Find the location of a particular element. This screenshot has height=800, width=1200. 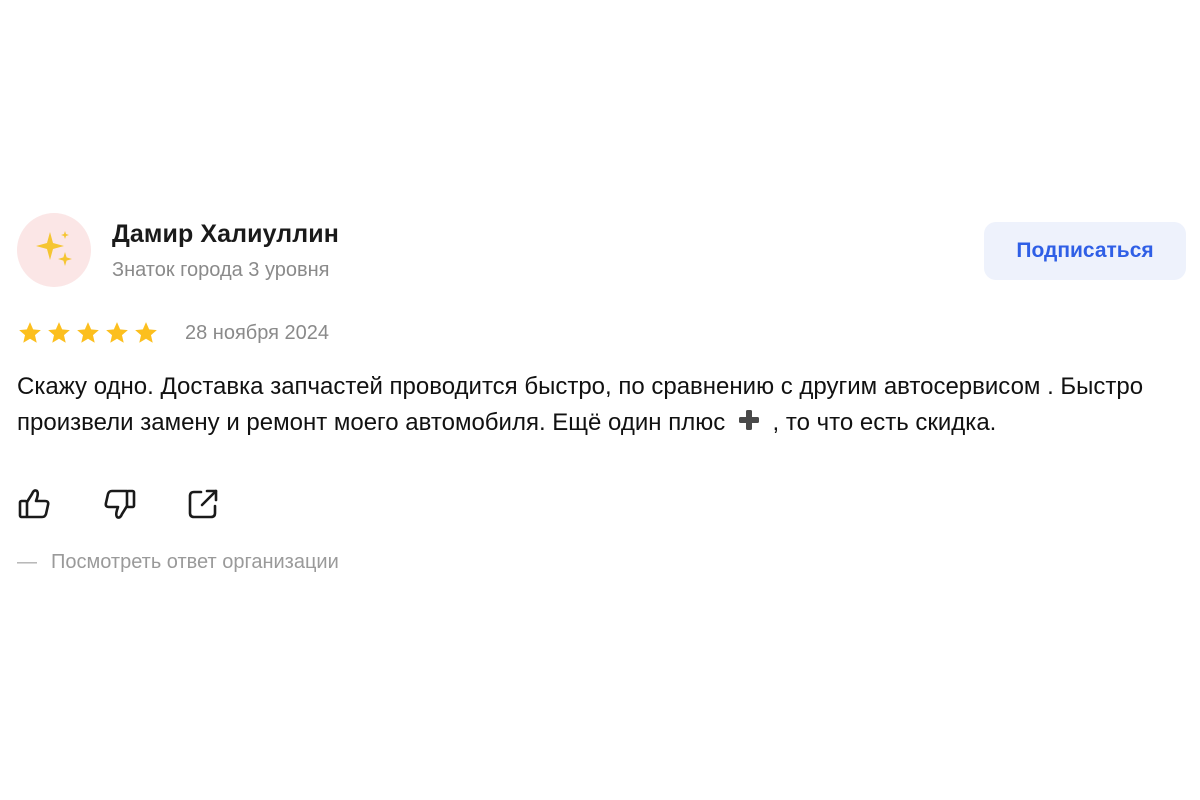

author-block: Дамир Халиуллин Знаток города 3 уровня is located at coordinates (225, 250).